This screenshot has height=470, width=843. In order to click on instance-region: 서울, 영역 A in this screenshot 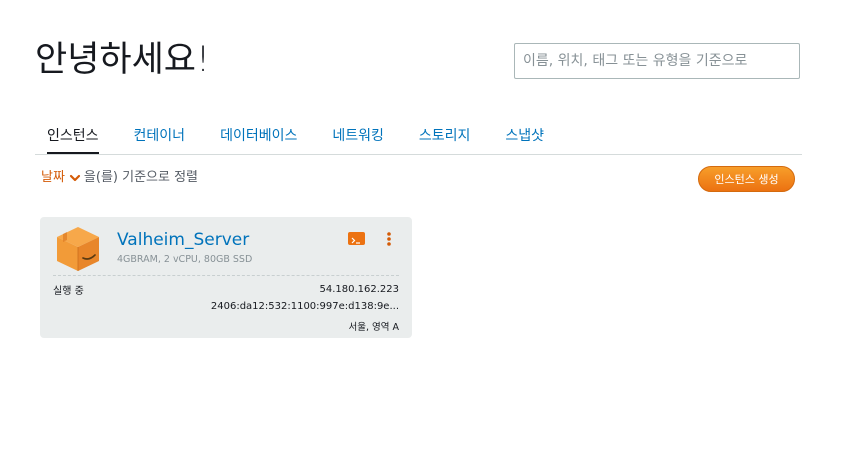, I will do `click(373, 327)`.